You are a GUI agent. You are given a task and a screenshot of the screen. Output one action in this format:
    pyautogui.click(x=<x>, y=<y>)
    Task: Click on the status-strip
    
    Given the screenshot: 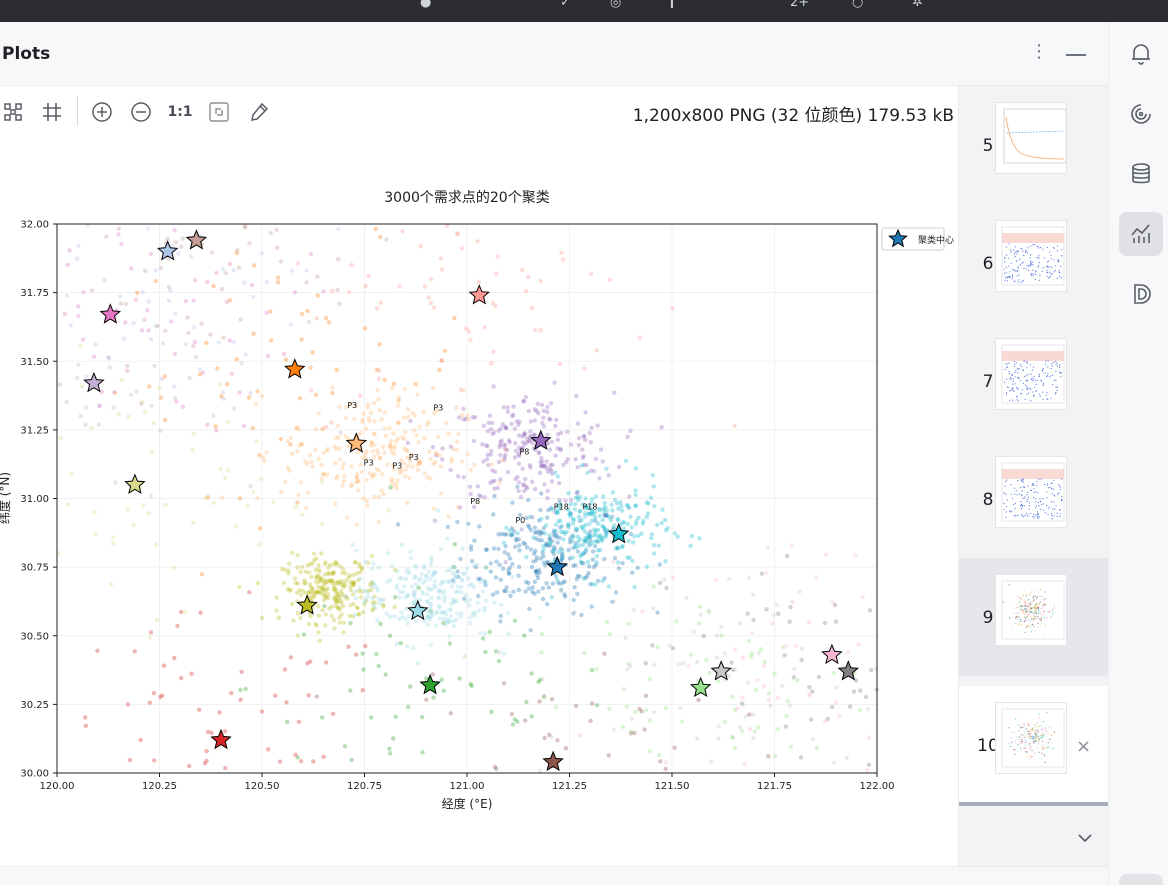 What is the action you would take?
    pyautogui.click(x=554, y=875)
    